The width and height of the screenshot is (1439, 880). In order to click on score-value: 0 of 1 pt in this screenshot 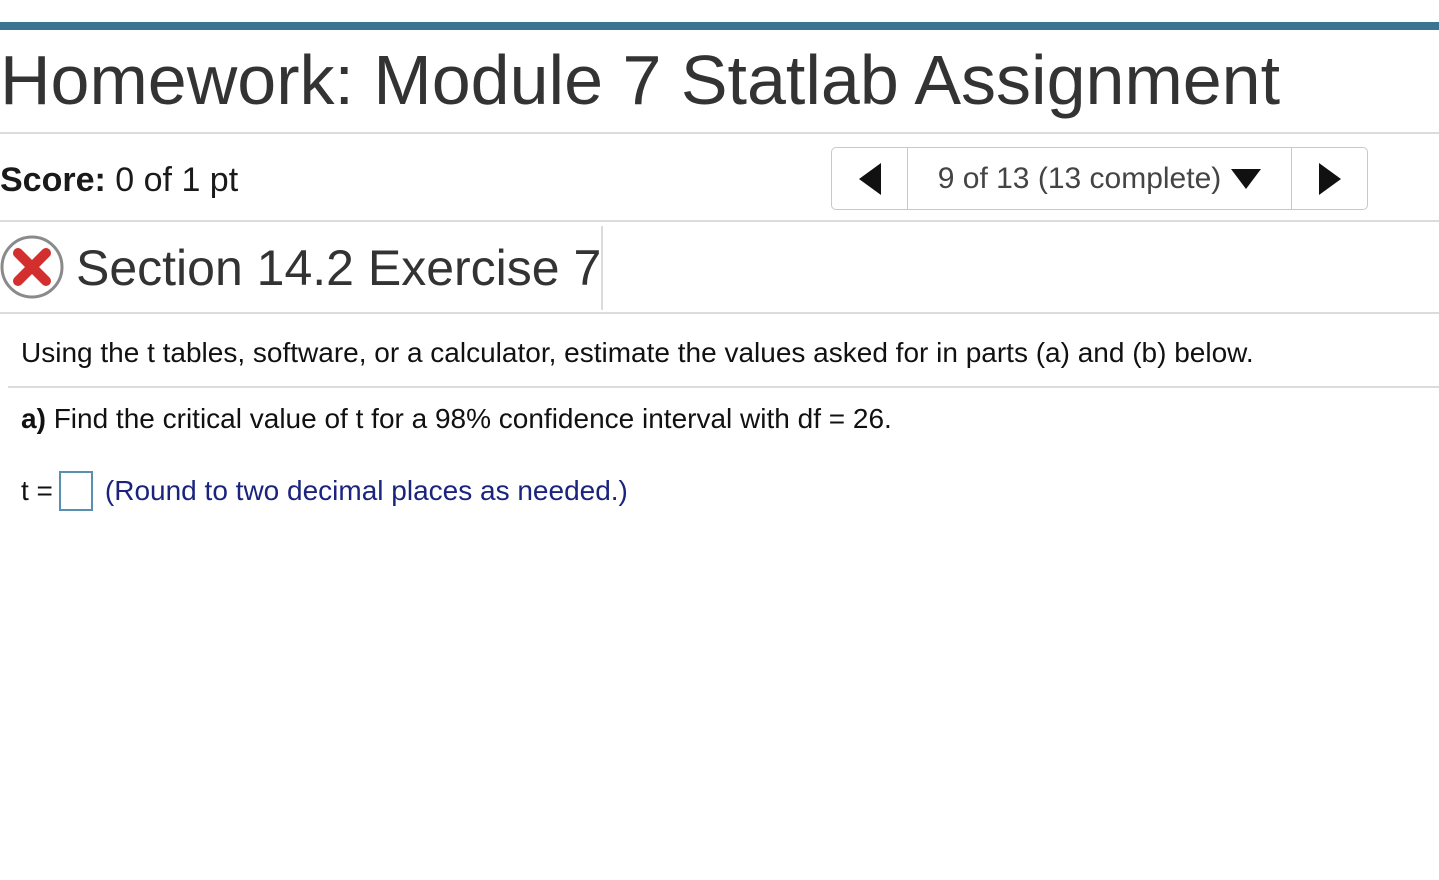, I will do `click(177, 180)`.